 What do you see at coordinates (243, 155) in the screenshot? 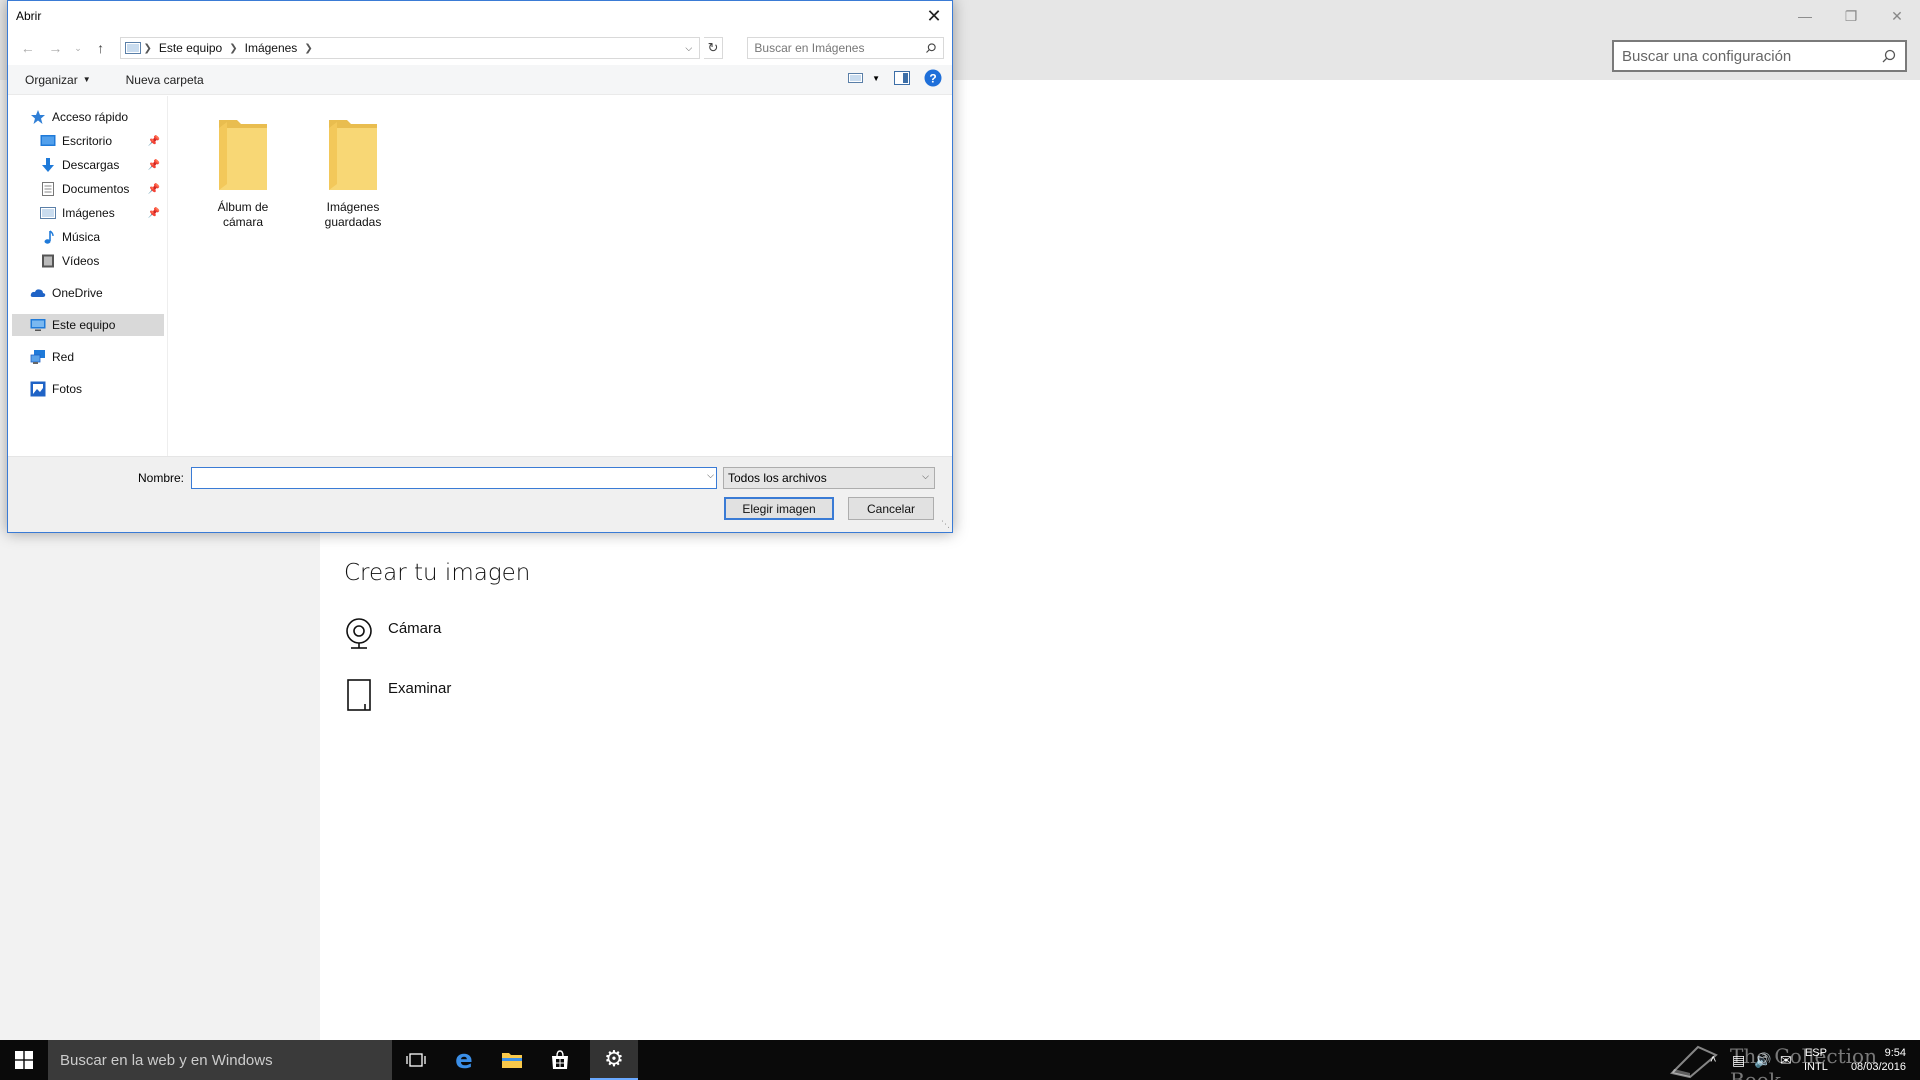
I see `folder-icon` at bounding box center [243, 155].